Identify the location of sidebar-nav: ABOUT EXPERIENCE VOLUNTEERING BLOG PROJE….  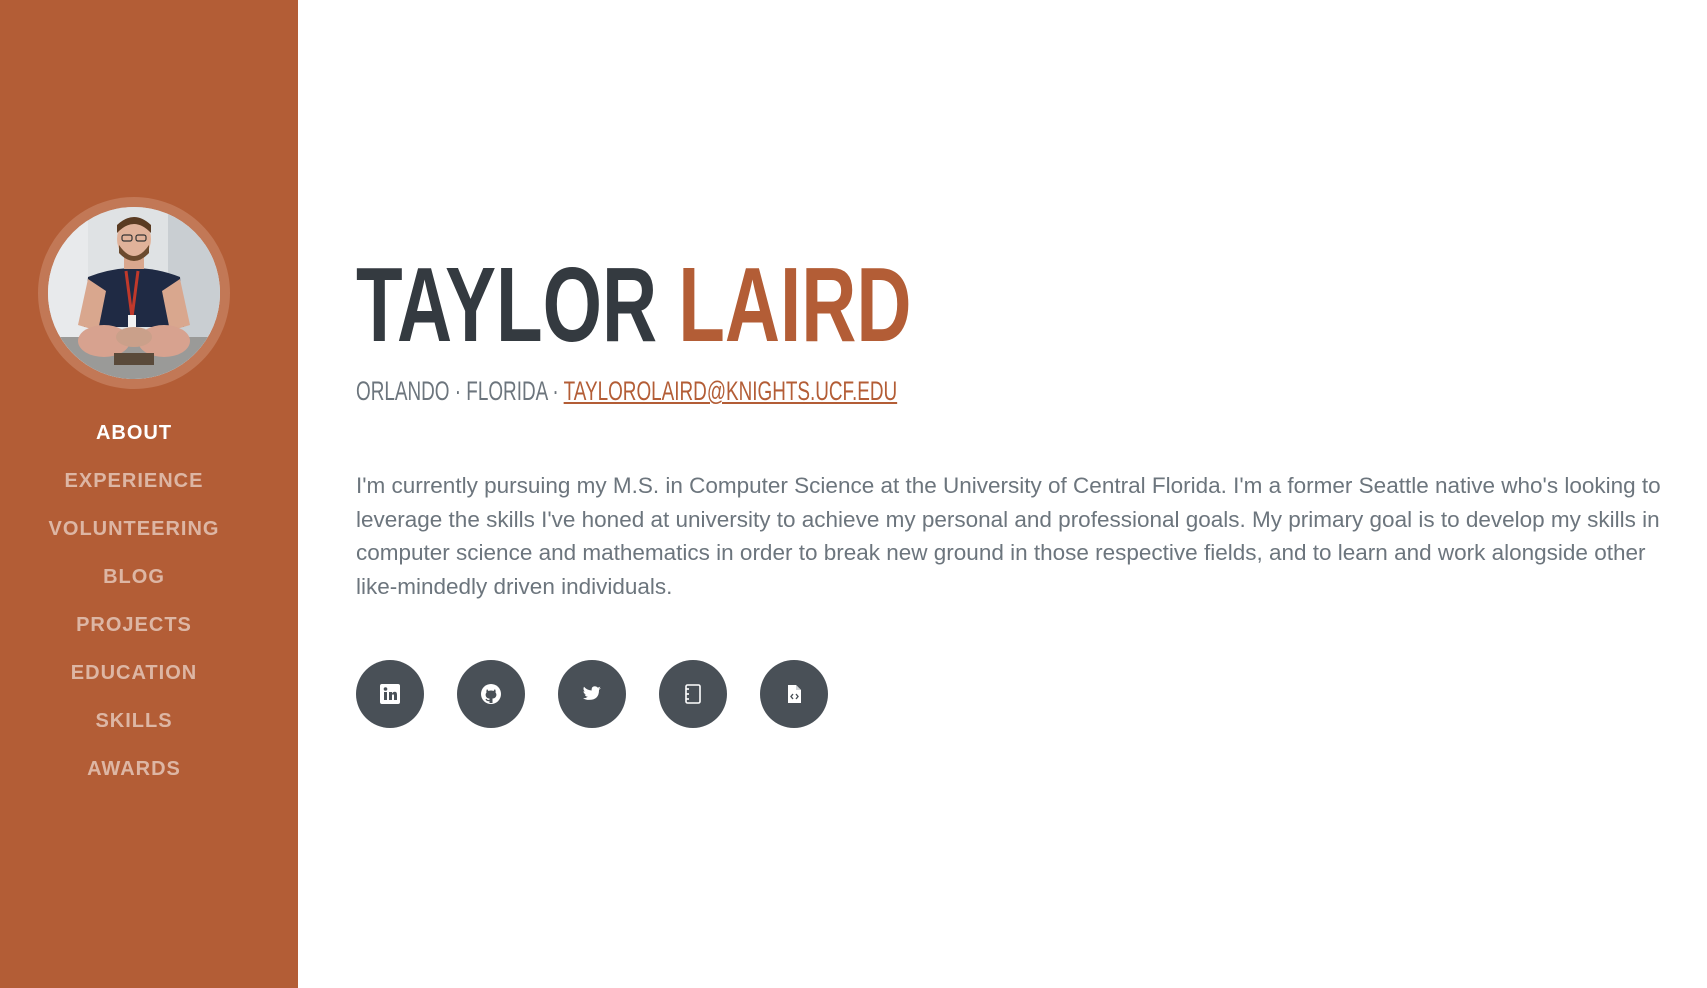
(134, 604).